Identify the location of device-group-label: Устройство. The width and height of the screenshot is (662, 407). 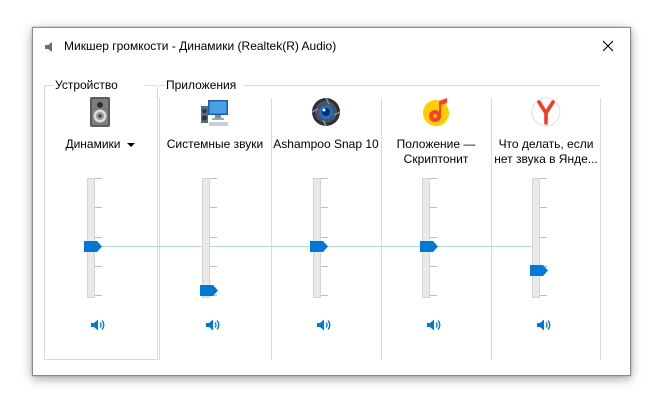
(86, 85).